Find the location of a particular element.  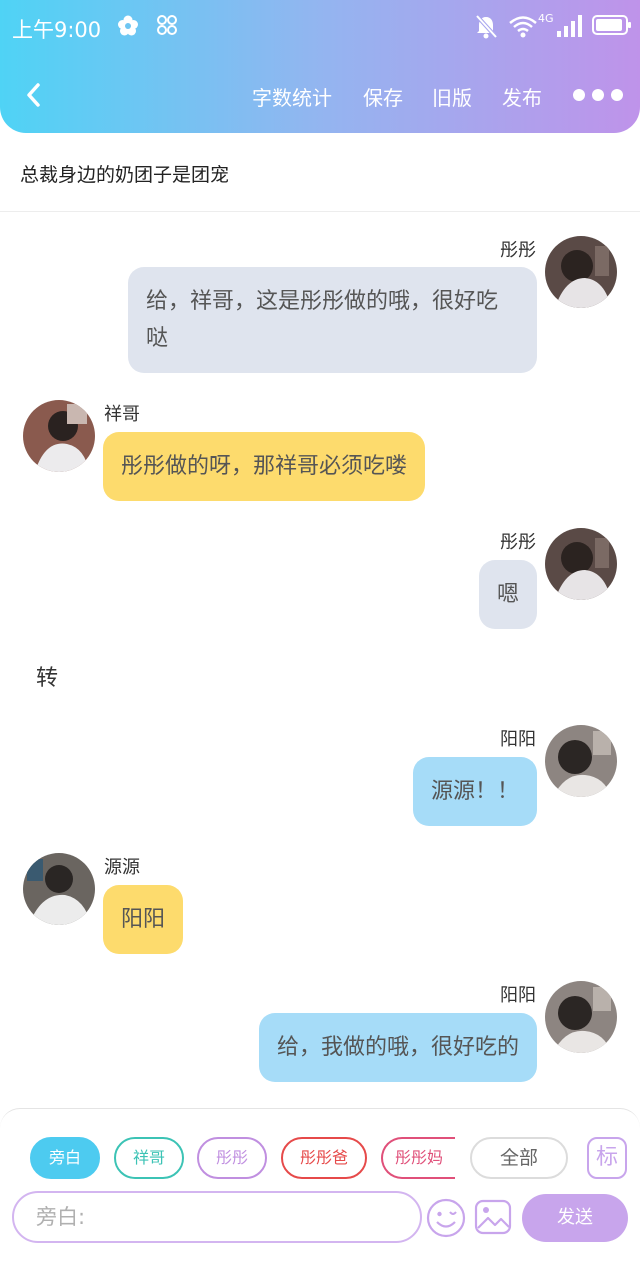

status-time: 上午9:00 is located at coordinates (57, 30).